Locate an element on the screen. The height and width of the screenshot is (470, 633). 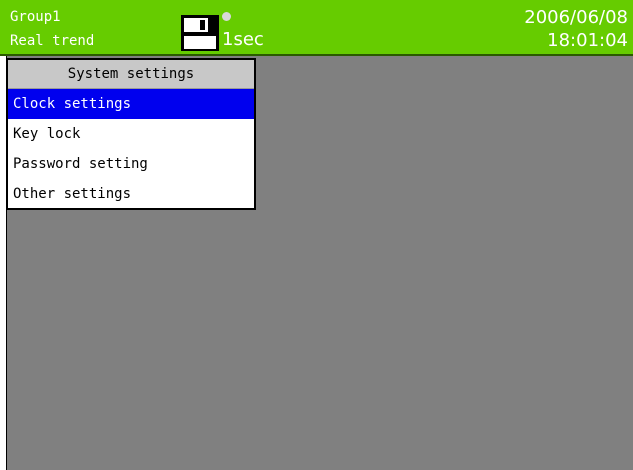
sampling-interval: 1sec is located at coordinates (243, 39).